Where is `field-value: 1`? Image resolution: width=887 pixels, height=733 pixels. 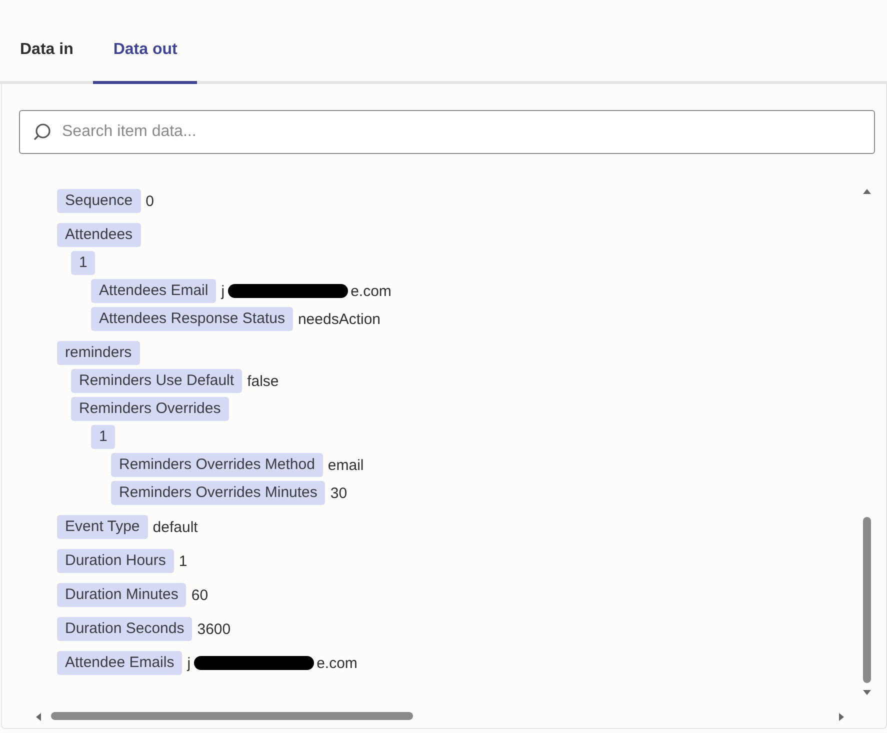
field-value: 1 is located at coordinates (183, 561).